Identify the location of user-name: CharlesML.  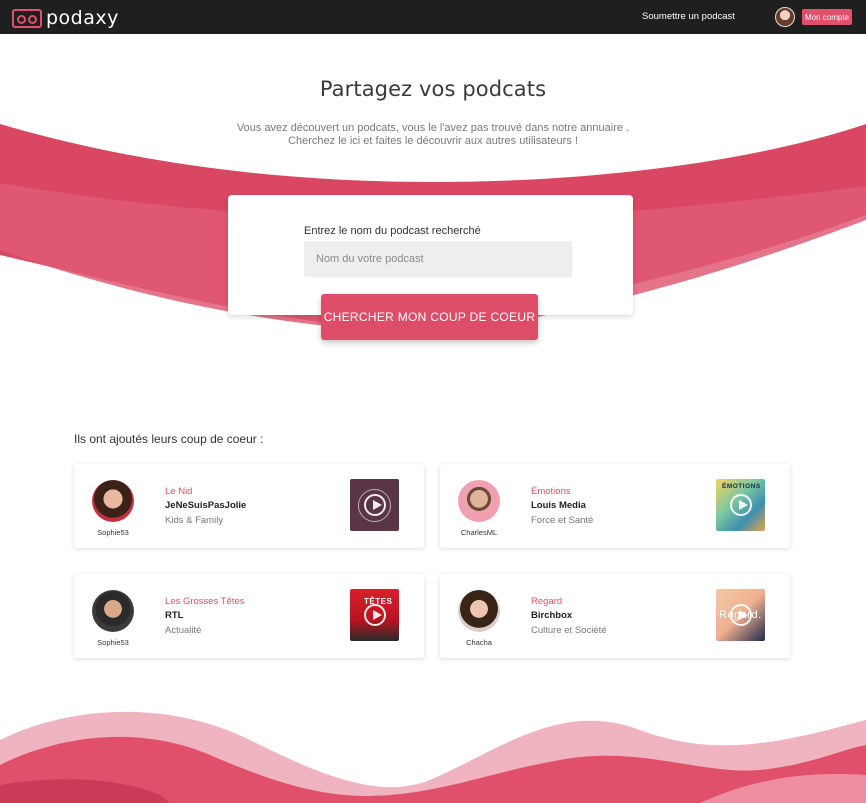
(479, 532).